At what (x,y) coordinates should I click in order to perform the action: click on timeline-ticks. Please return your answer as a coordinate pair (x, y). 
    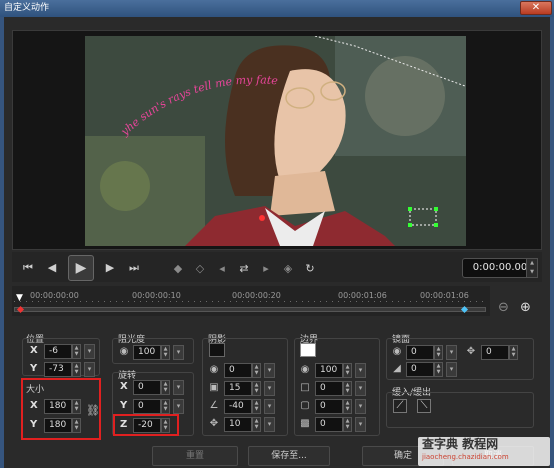
    Looking at the image, I should click on (251, 301).